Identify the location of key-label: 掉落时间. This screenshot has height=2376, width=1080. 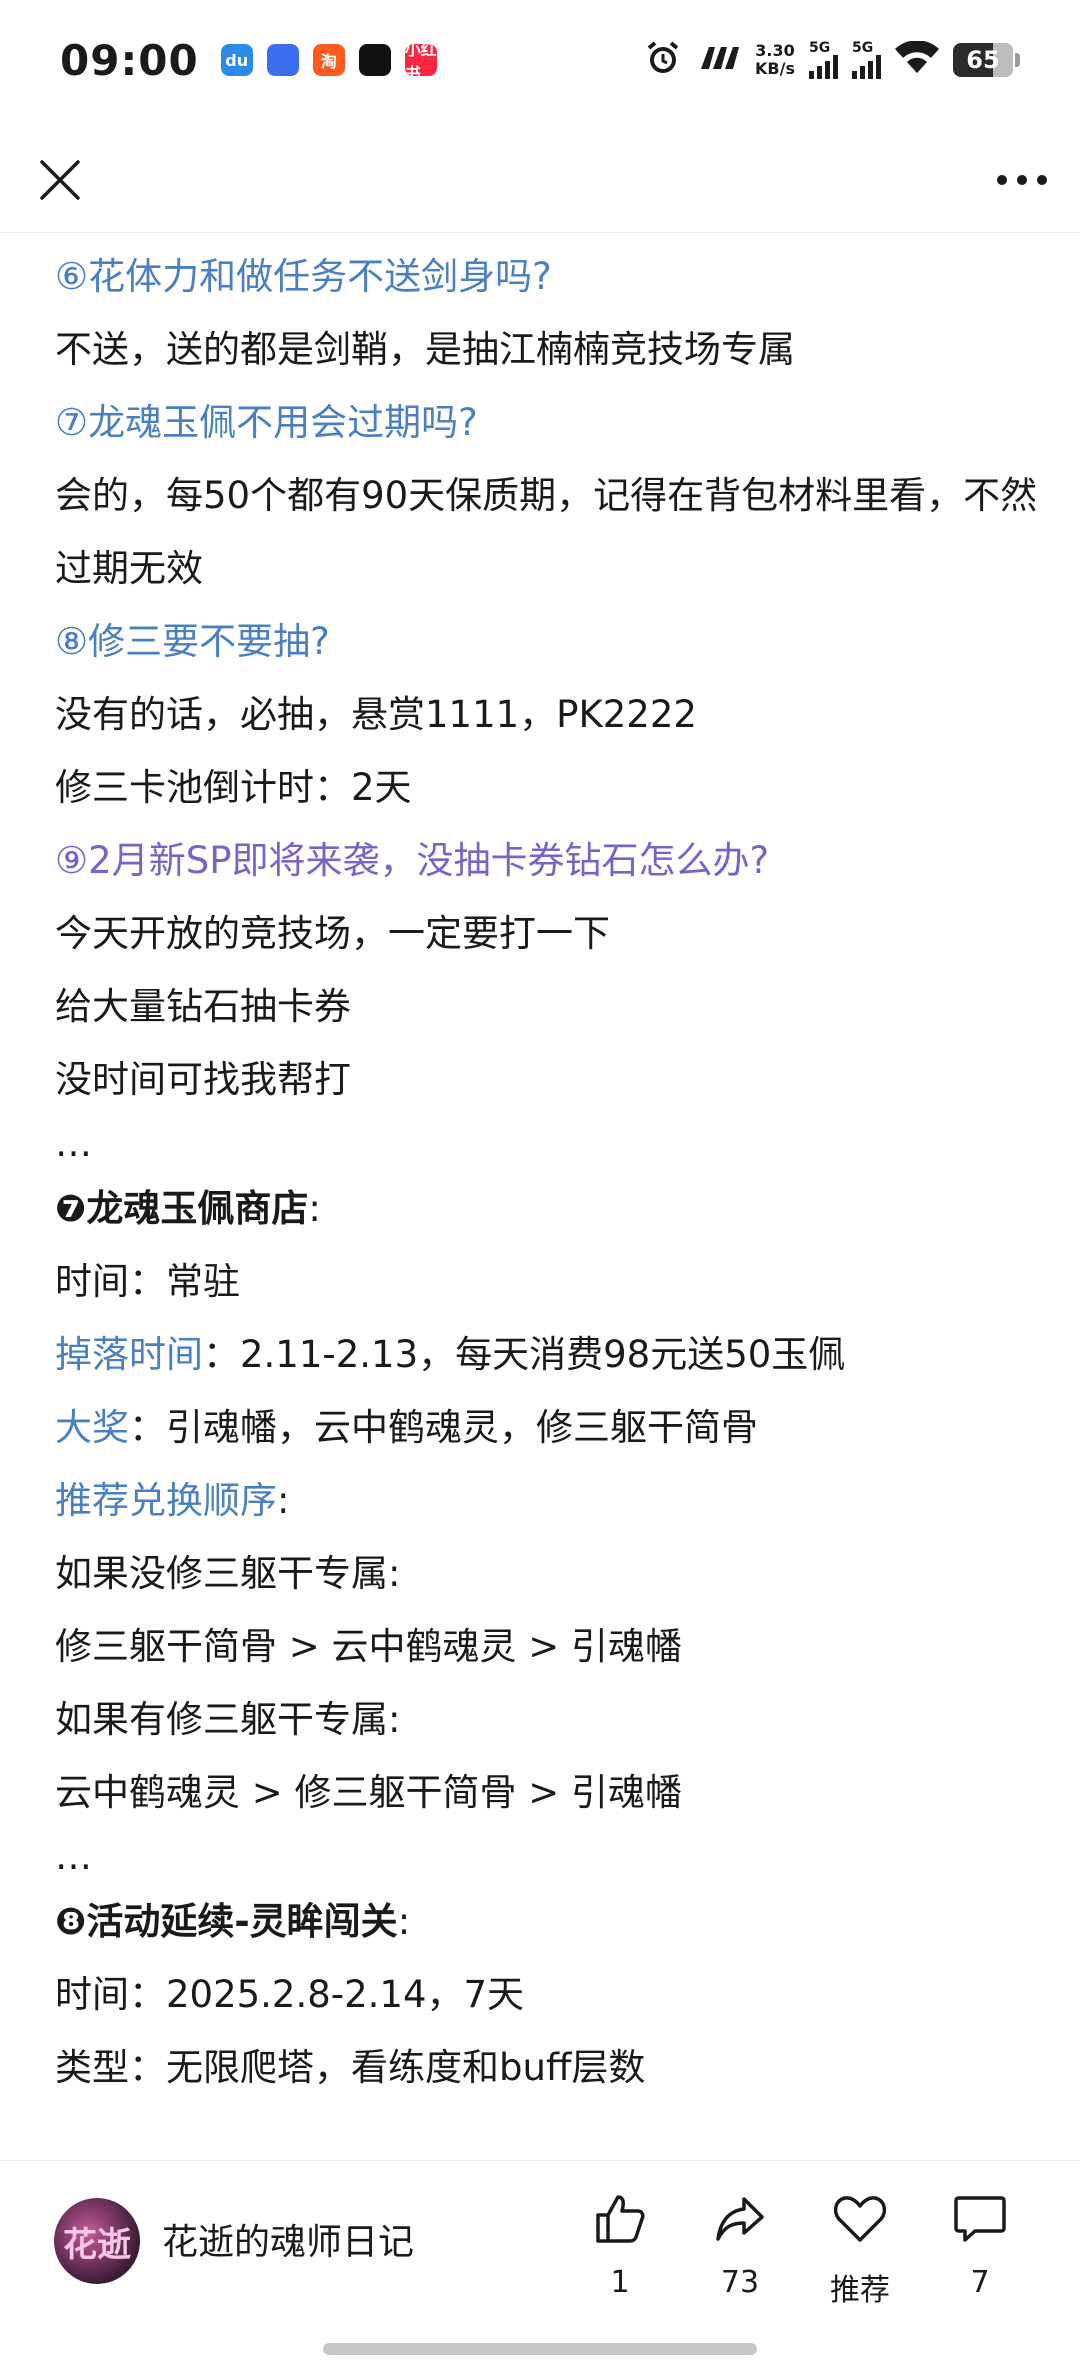
(129, 1354).